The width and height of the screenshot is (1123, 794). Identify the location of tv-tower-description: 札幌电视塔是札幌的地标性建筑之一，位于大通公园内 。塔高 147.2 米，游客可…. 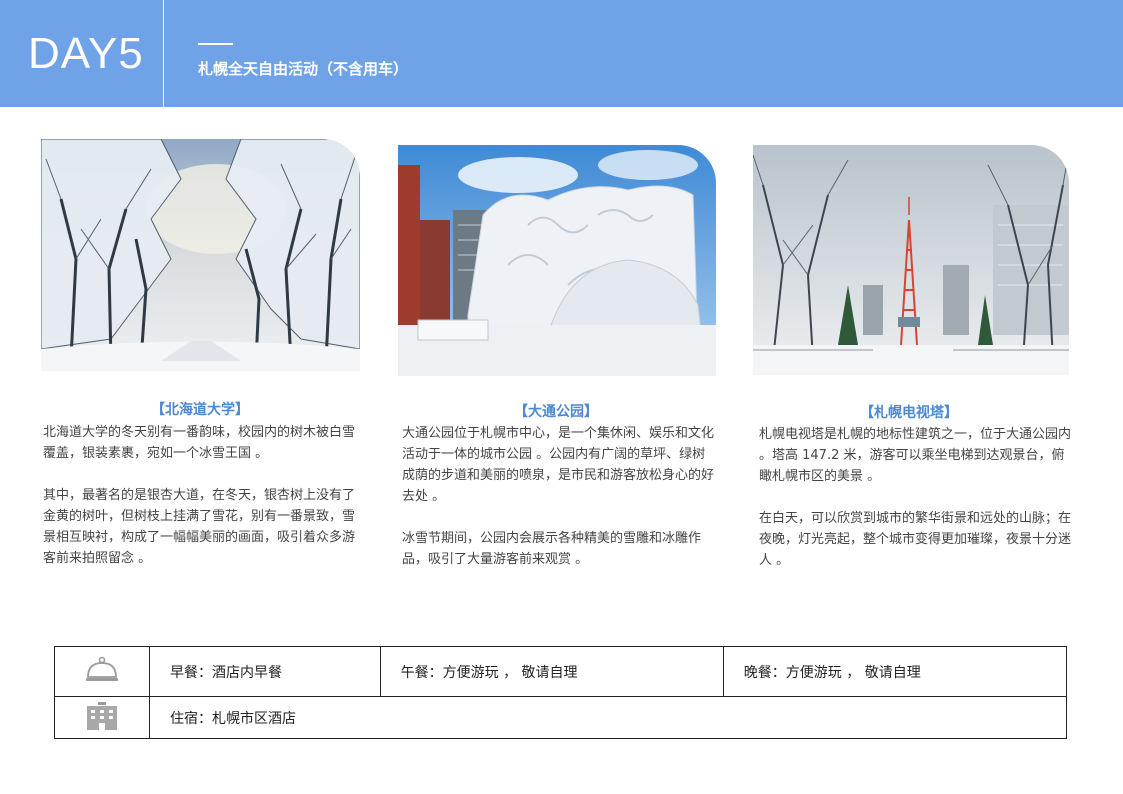
(915, 508).